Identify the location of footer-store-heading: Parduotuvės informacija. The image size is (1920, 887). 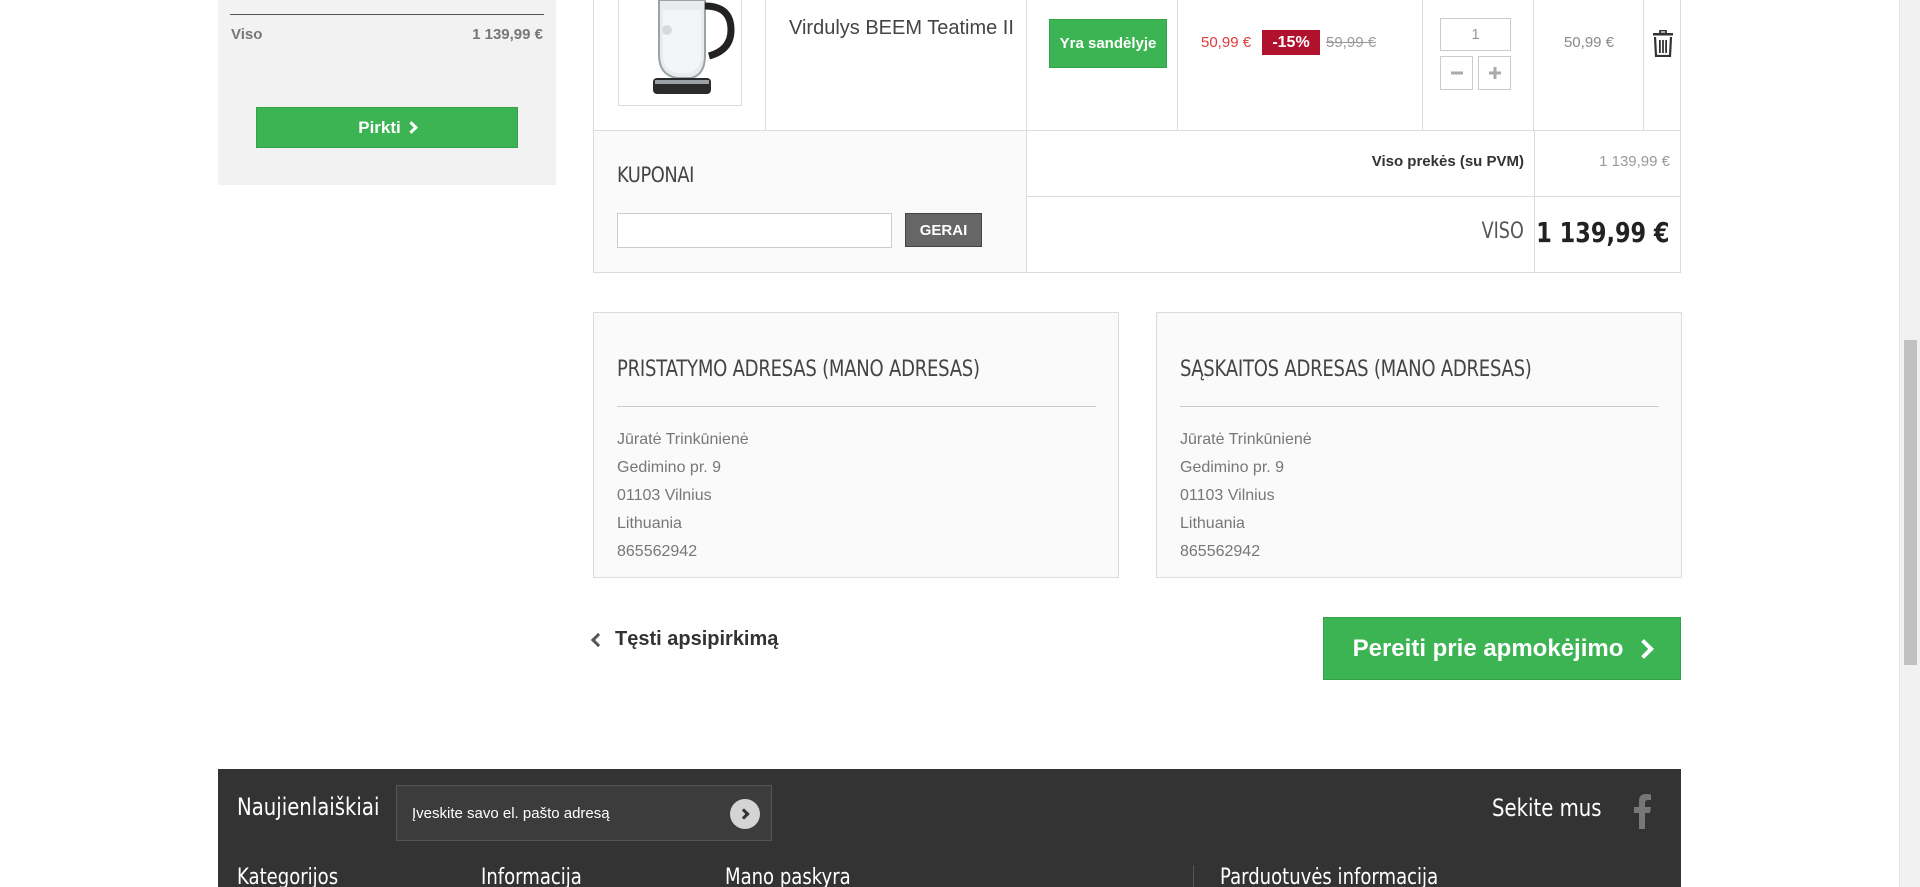
(1329, 876).